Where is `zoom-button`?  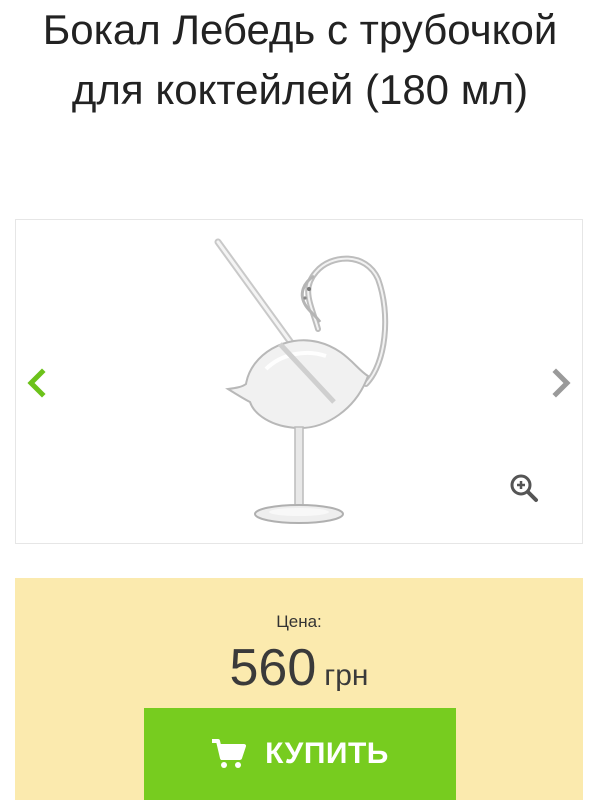
zoom-button is located at coordinates (524, 488).